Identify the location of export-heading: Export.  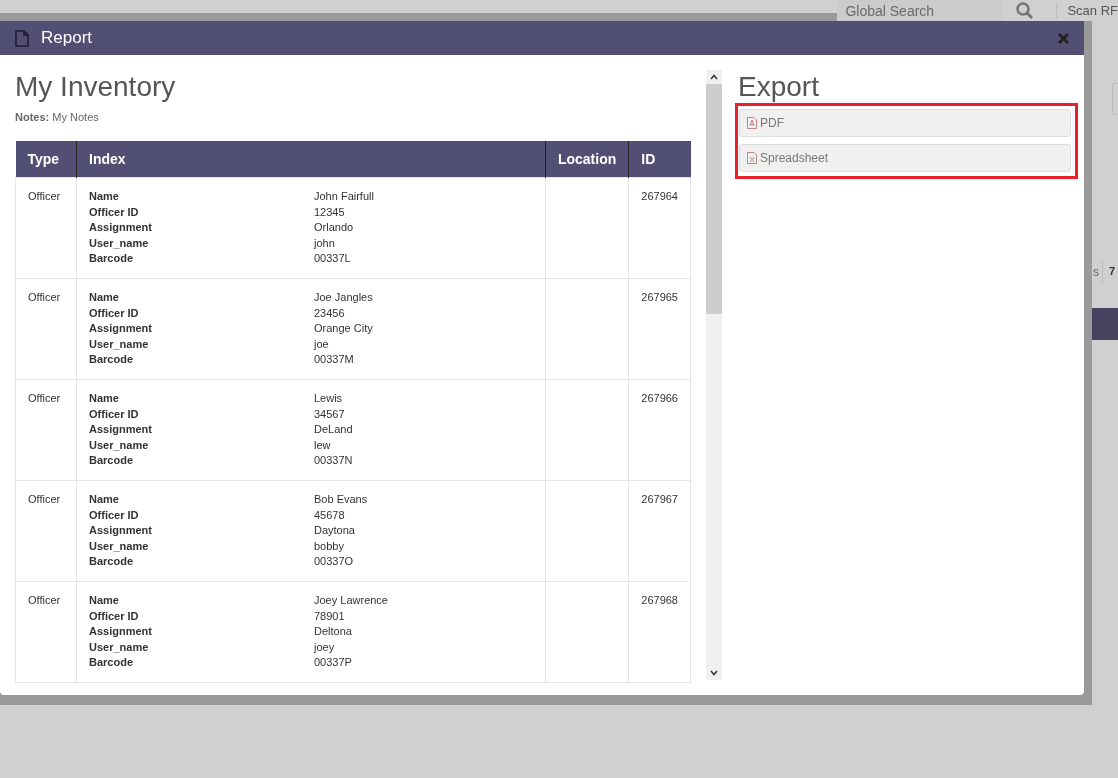
(779, 87).